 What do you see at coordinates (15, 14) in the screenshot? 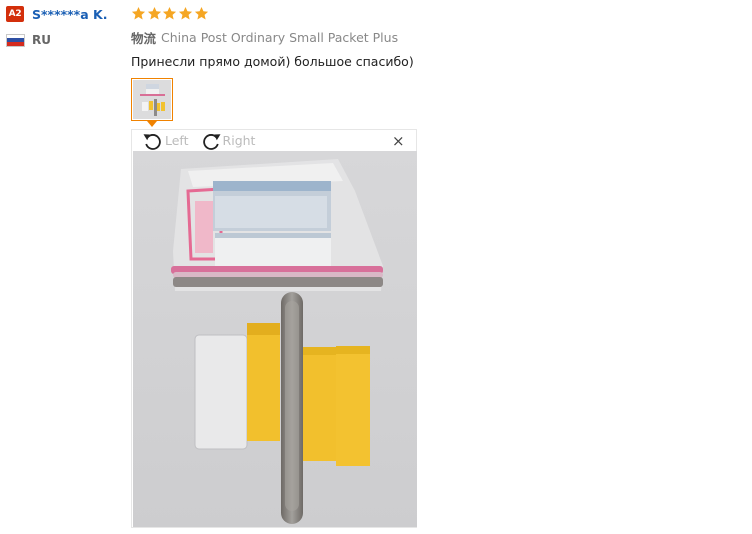
I see `buyer-level-badge: A2` at bounding box center [15, 14].